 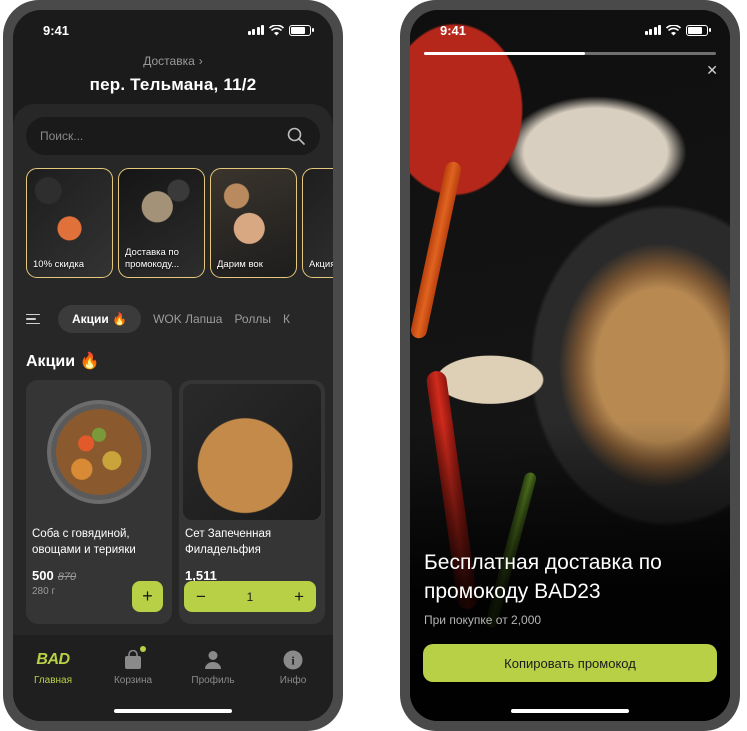 I want to click on nav-home: BAD Главная, so click(x=53, y=685).